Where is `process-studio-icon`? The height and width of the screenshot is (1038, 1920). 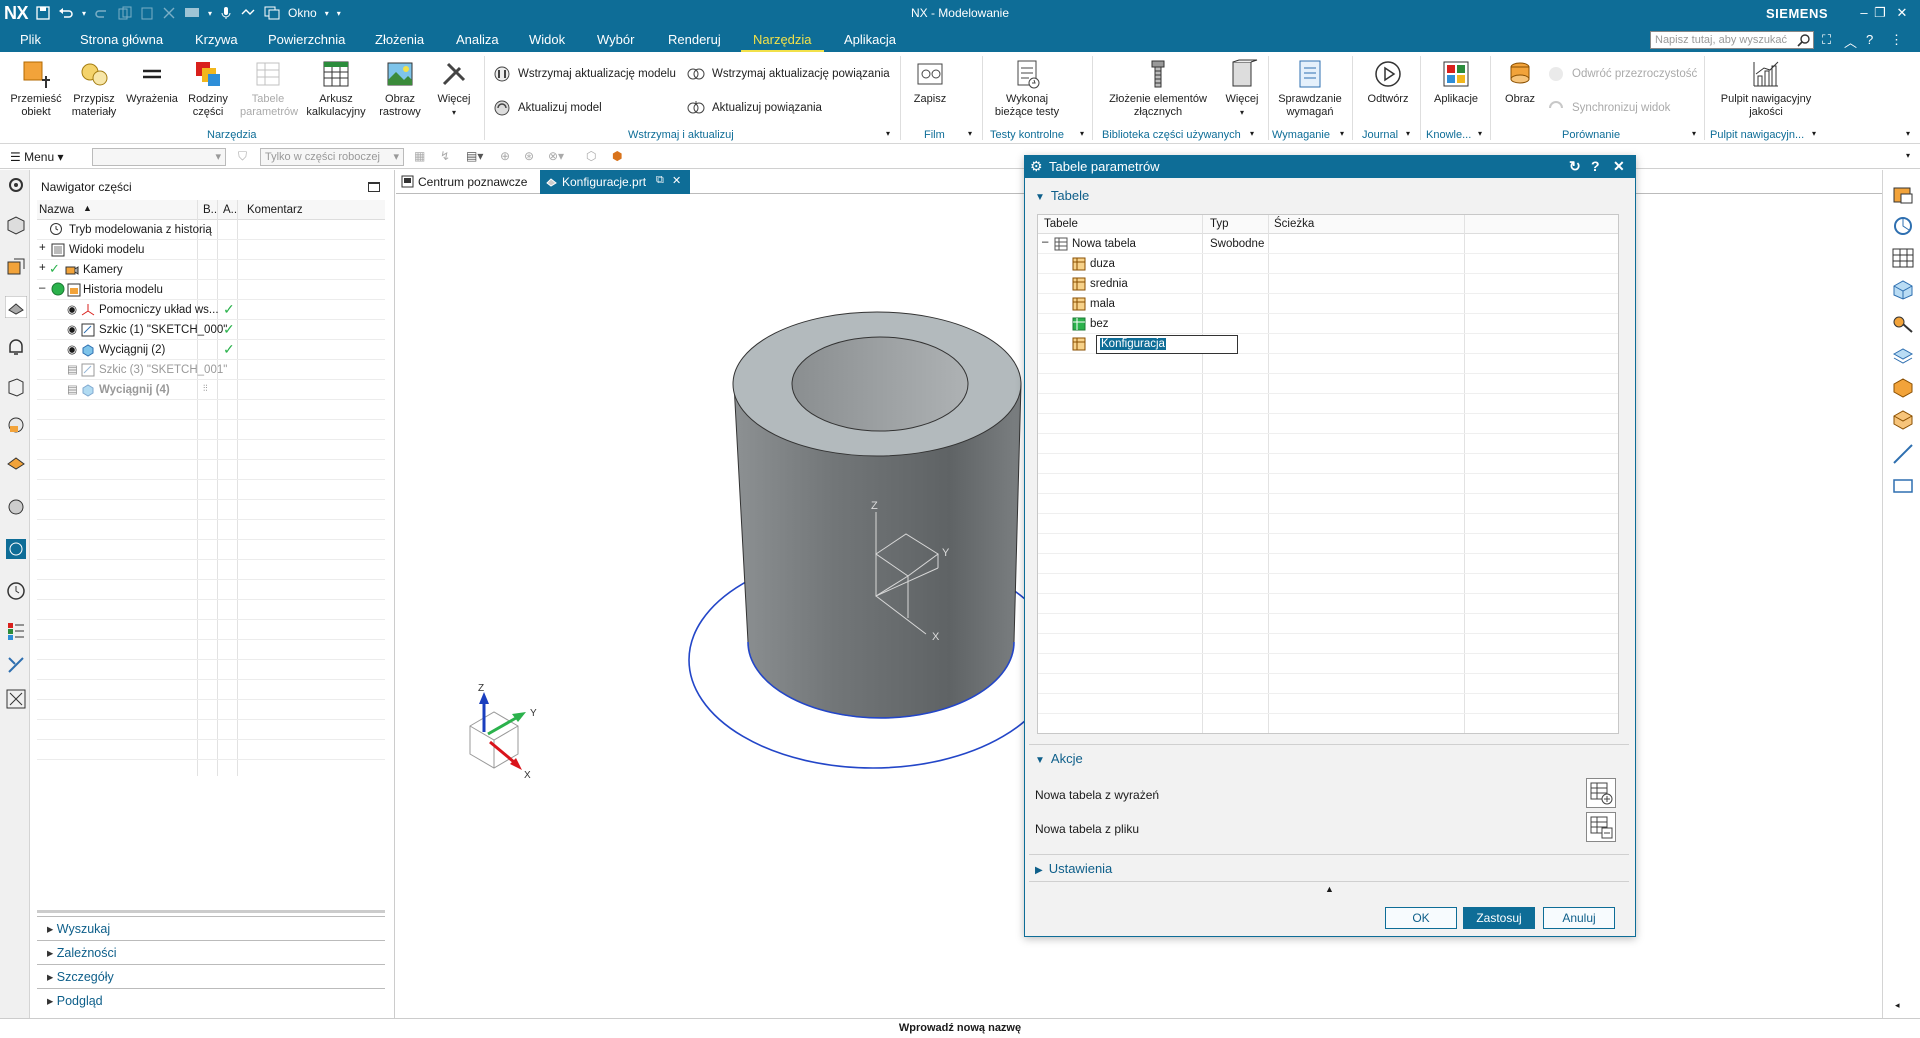 process-studio-icon is located at coordinates (16, 665).